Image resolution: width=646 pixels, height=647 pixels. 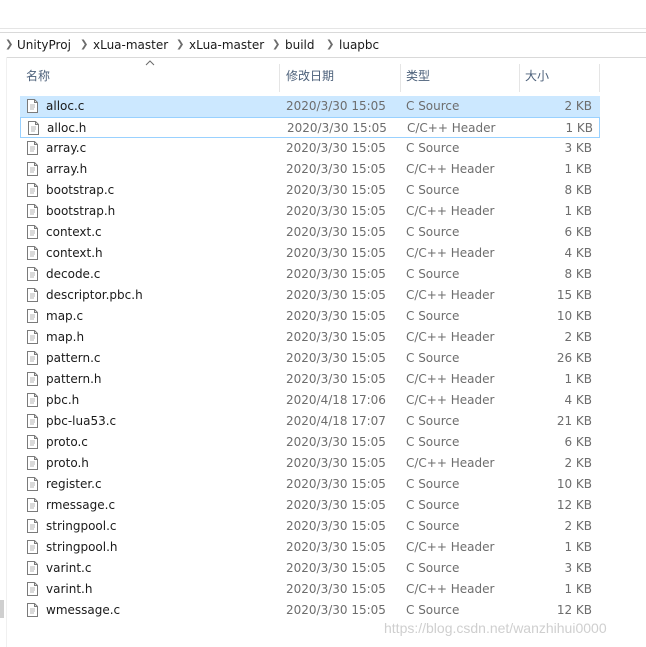 I want to click on file-row: proto.c 2020/3/30 15:05 C Source 6 KB, so click(x=310, y=442).